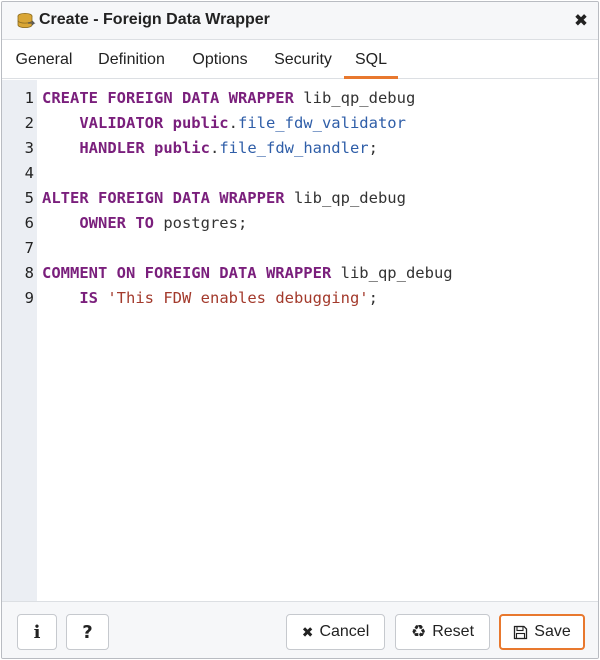 The width and height of the screenshot is (600, 660). I want to click on code-text: ALTER FOREIGN DATA WRAPPER lib_qp_debug, so click(224, 198).